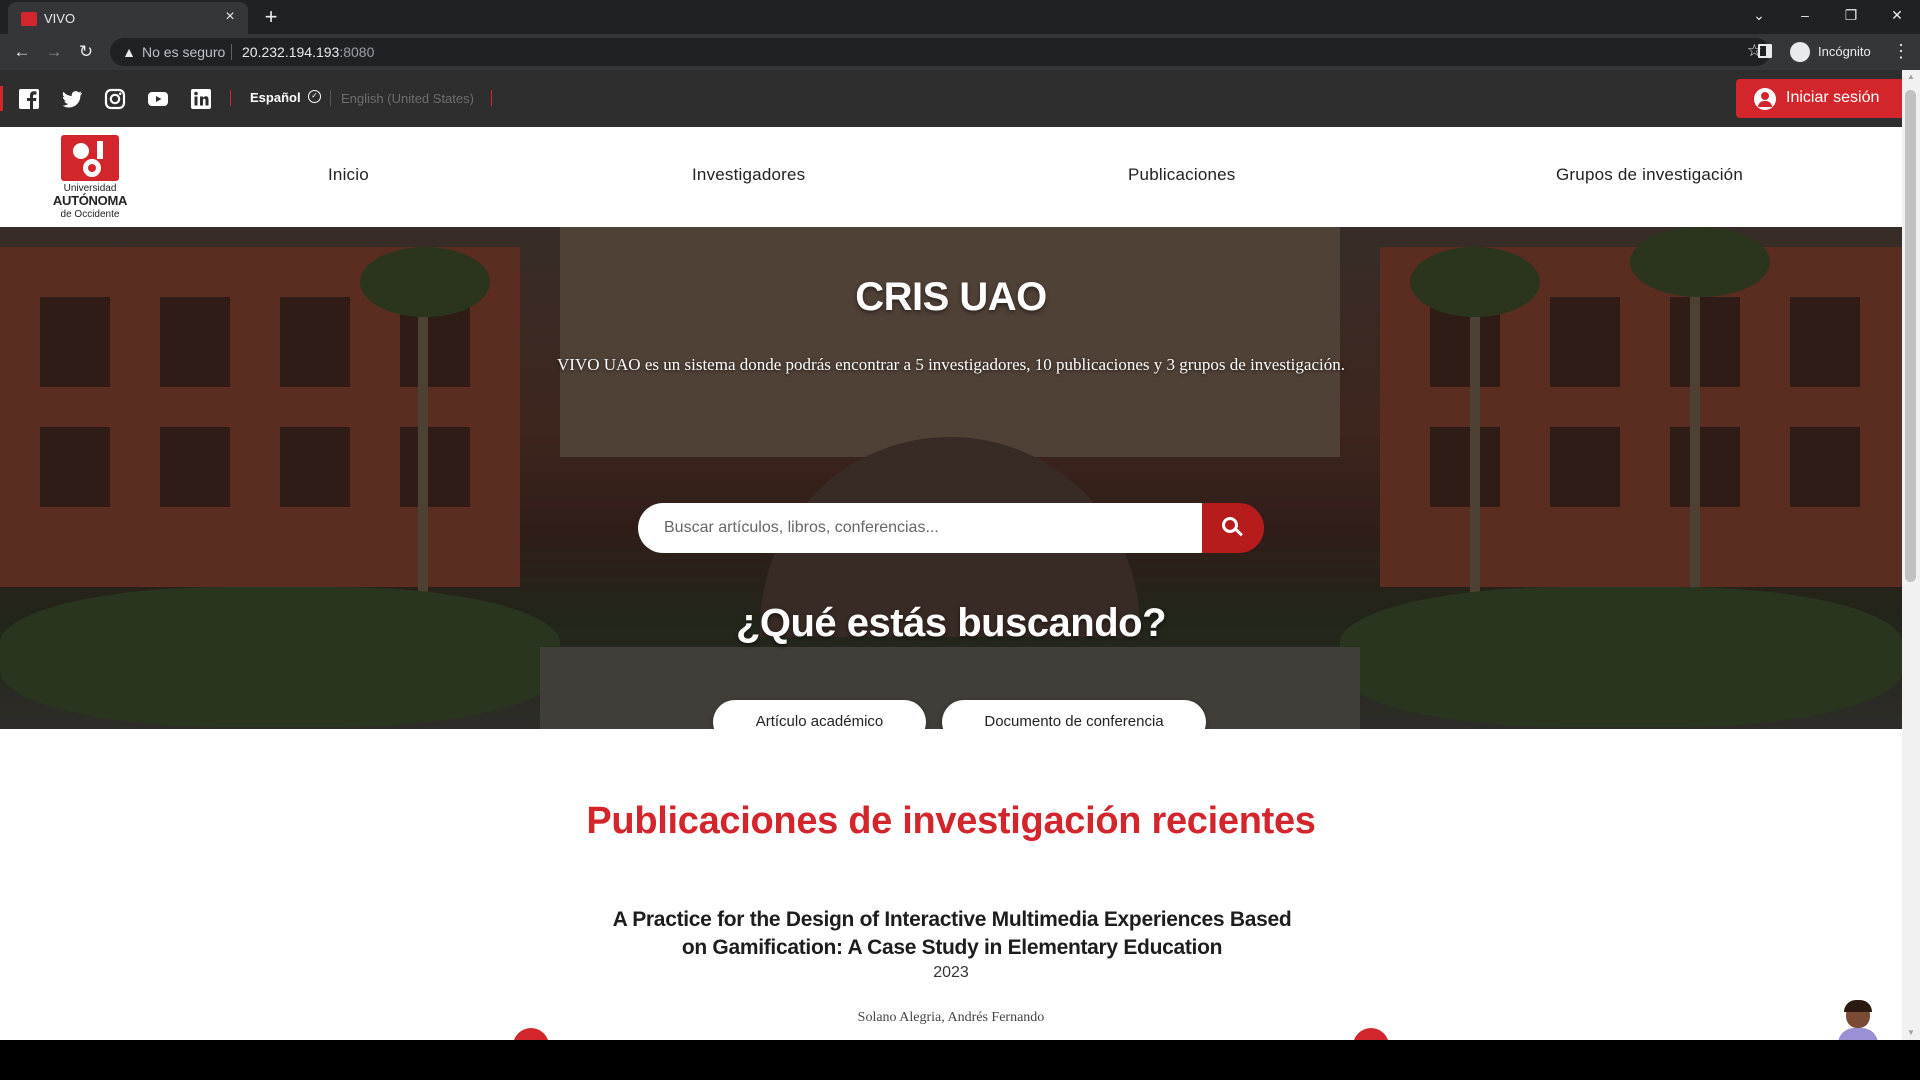 The width and height of the screenshot is (1920, 1080). What do you see at coordinates (407, 98) in the screenshot?
I see `lang-english: English (United States)` at bounding box center [407, 98].